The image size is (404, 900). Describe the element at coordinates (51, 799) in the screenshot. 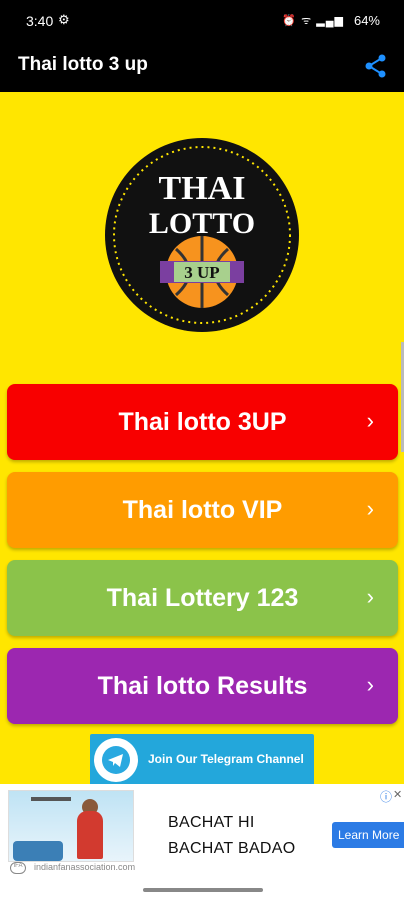

I see `fan-shape` at that location.